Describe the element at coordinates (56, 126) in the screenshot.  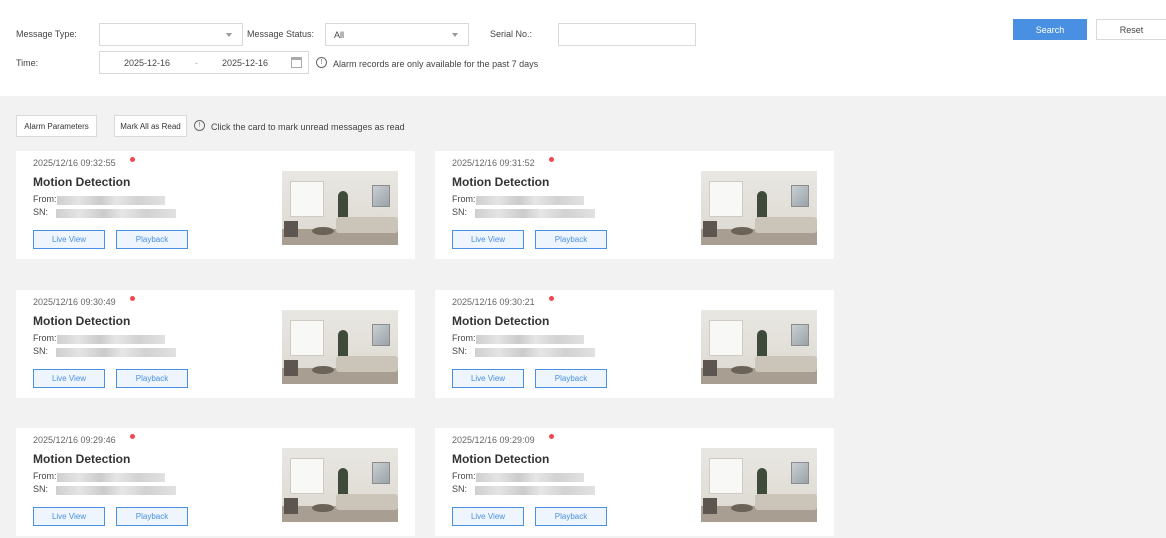
I see `alarm-parameters-button: Alarm Parameters` at that location.